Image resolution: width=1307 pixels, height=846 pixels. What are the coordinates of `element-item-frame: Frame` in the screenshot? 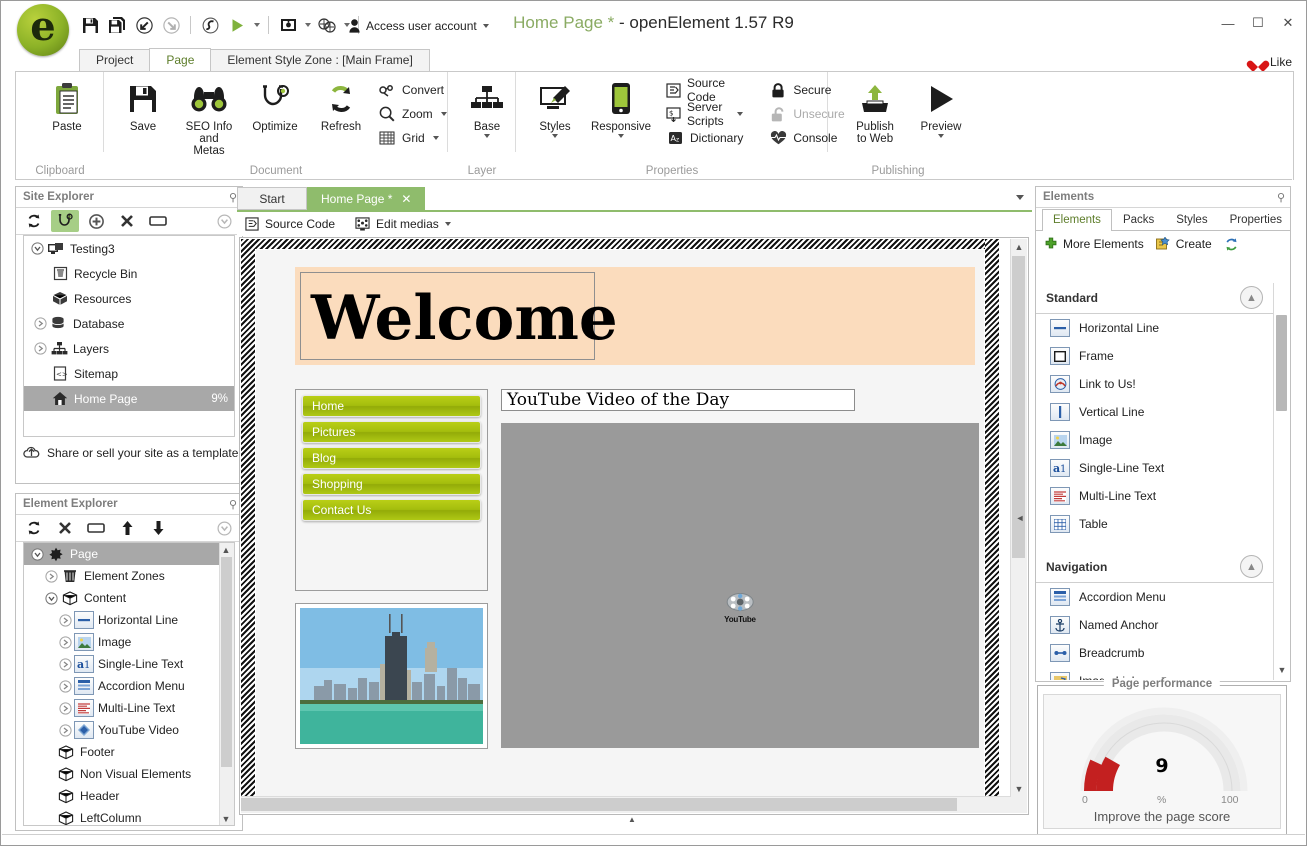 It's located at (1154, 356).